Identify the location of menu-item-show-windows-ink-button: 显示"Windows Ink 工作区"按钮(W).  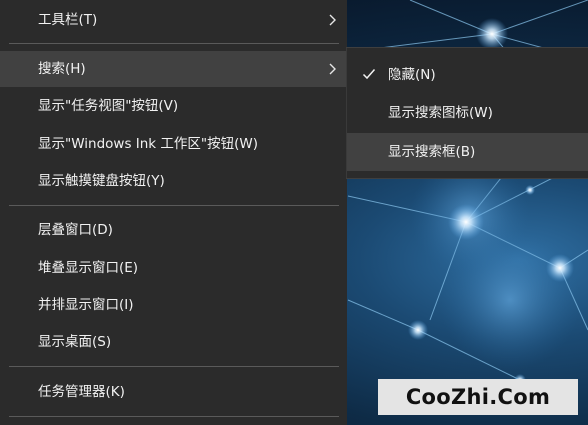
(173, 144).